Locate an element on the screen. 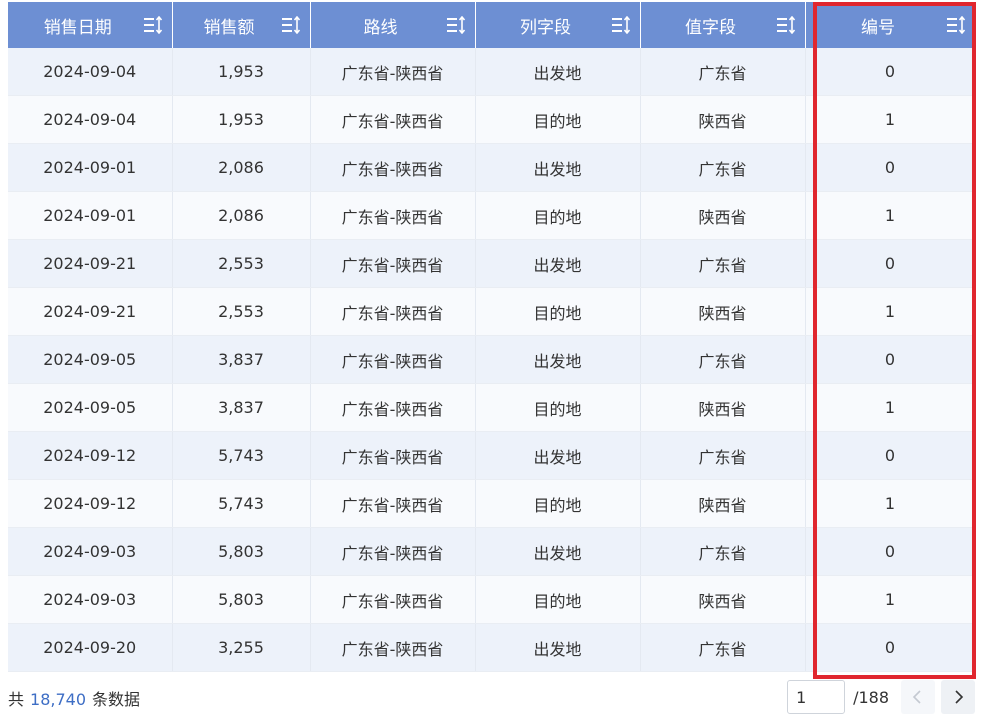 Image resolution: width=983 pixels, height=724 pixels. table-row: 2024-09-04 1,953 广东省-陕西省 出发地 广东省 0 is located at coordinates (492, 72).